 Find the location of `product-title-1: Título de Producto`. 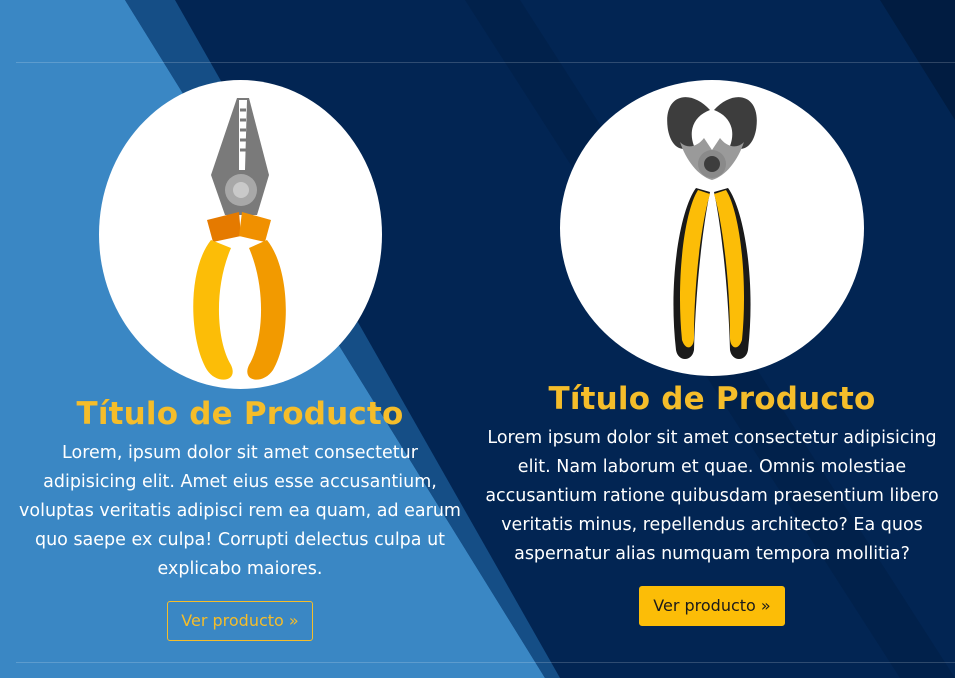

product-title-1: Título de Producto is located at coordinates (240, 414).